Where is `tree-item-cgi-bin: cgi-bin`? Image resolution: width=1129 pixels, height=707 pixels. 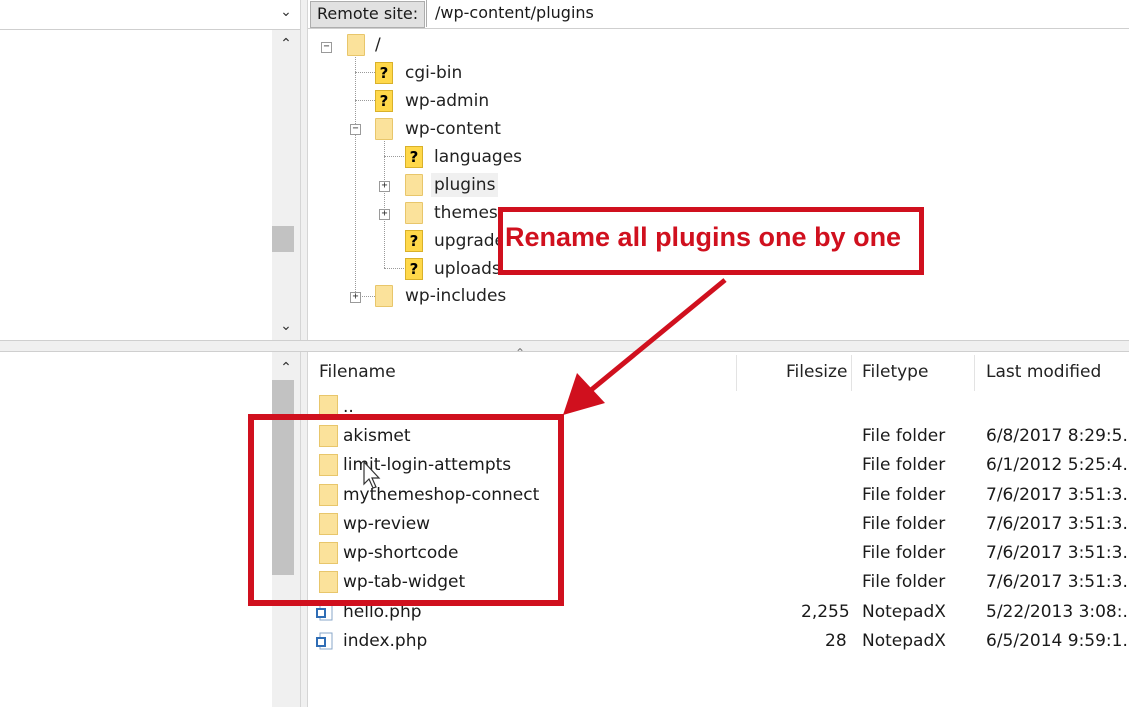 tree-item-cgi-bin: cgi-bin is located at coordinates (433, 73).